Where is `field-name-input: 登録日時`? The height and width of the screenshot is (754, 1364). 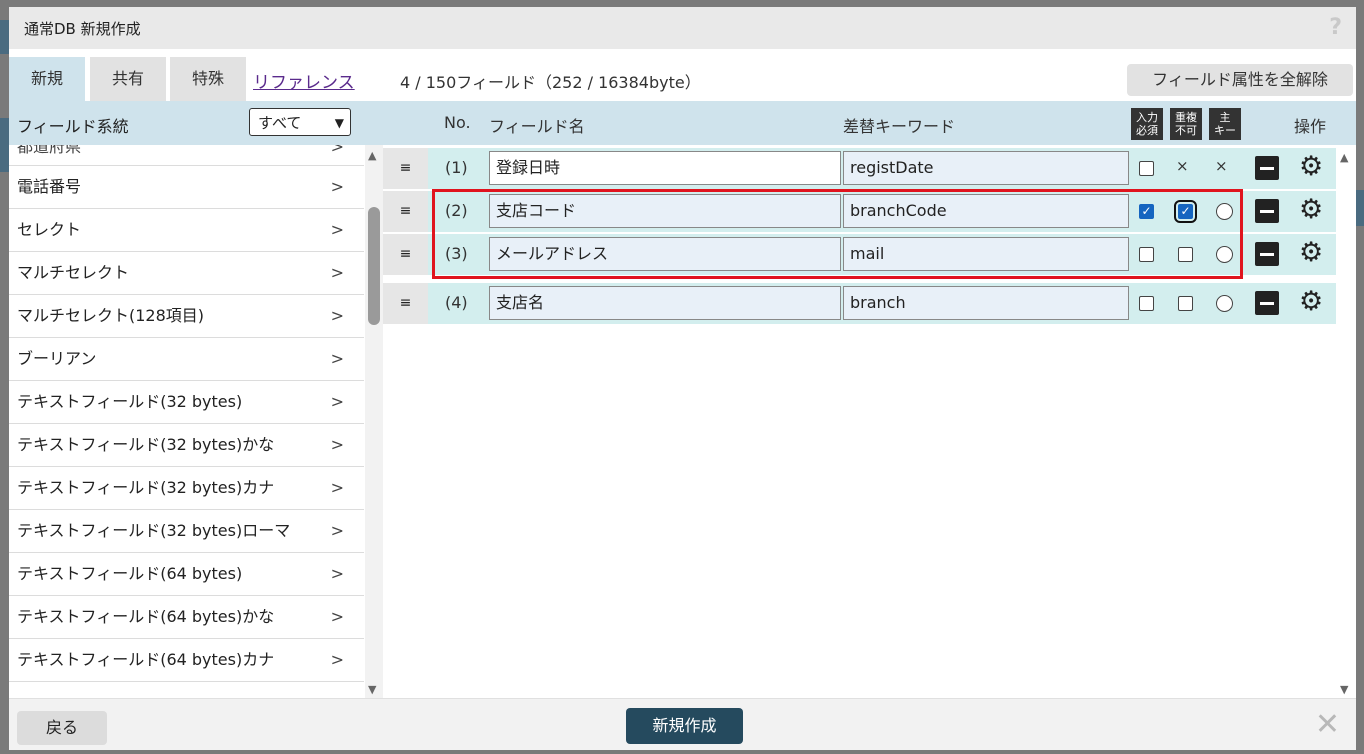 field-name-input: 登録日時 is located at coordinates (665, 168).